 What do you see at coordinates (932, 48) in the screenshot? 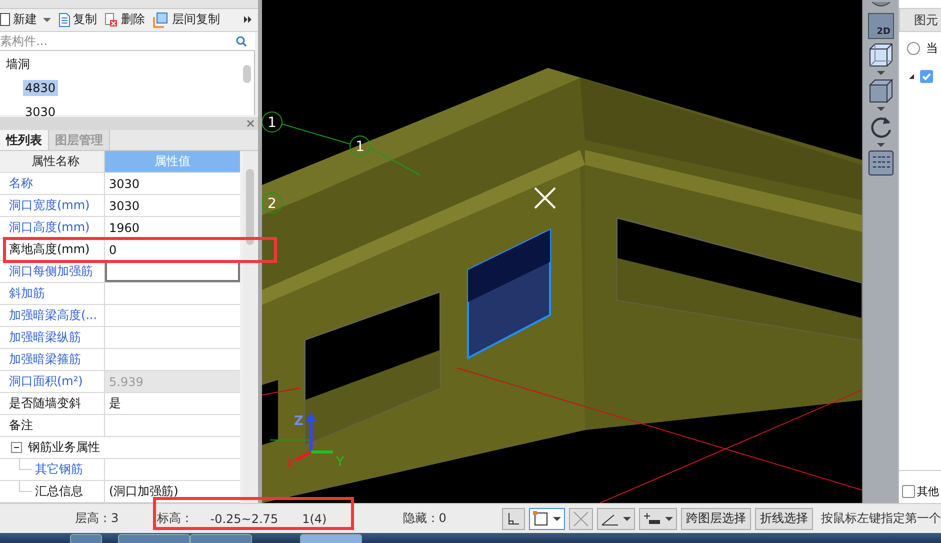
I see `radio-label: 当` at bounding box center [932, 48].